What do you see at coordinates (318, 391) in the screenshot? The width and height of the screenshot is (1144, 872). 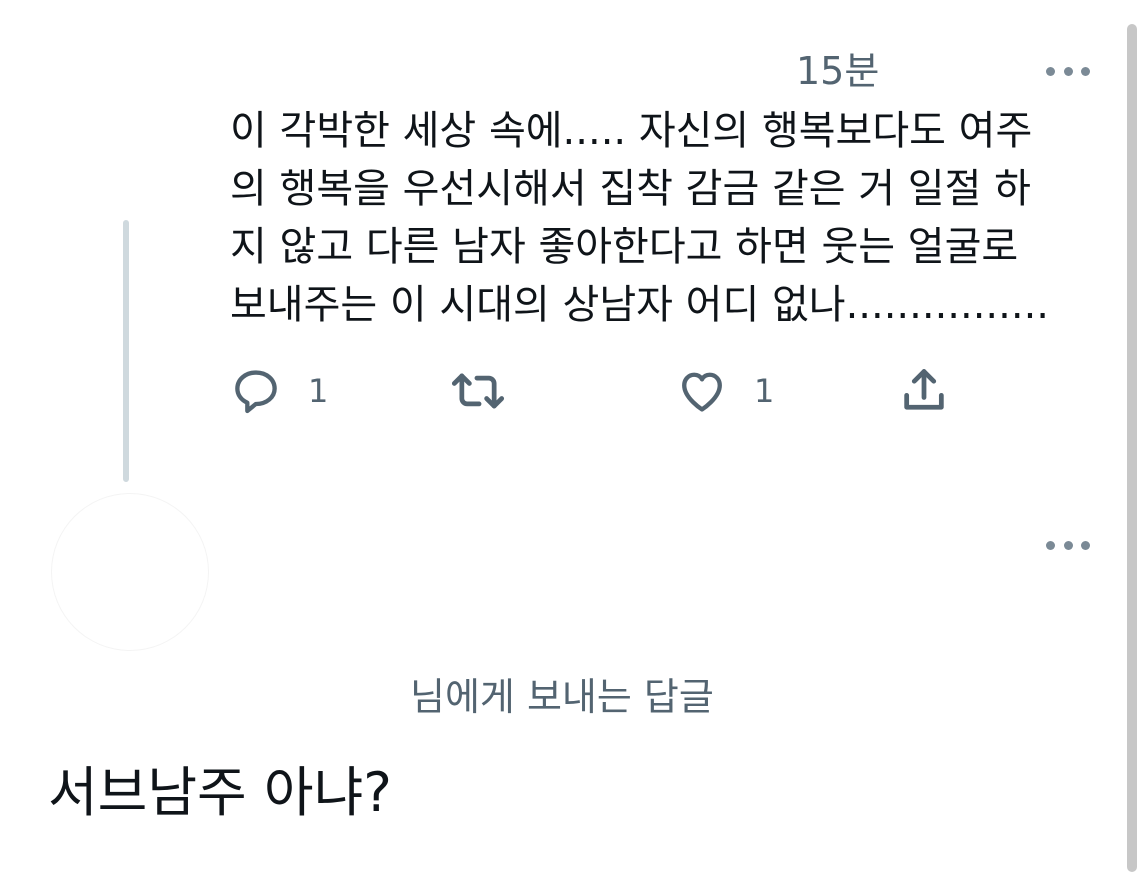 I see `reply-count: 1` at bounding box center [318, 391].